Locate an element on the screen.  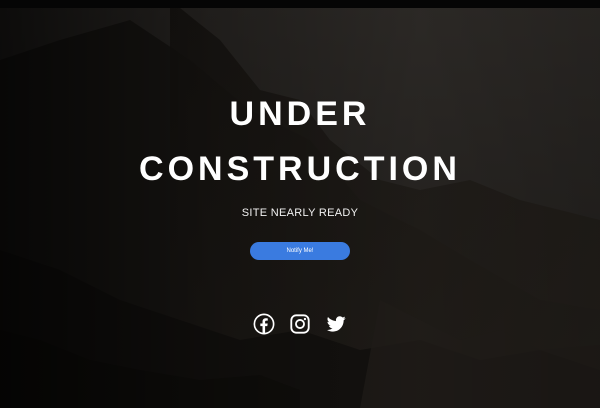
notify-me-button: Notify Me! is located at coordinates (300, 251).